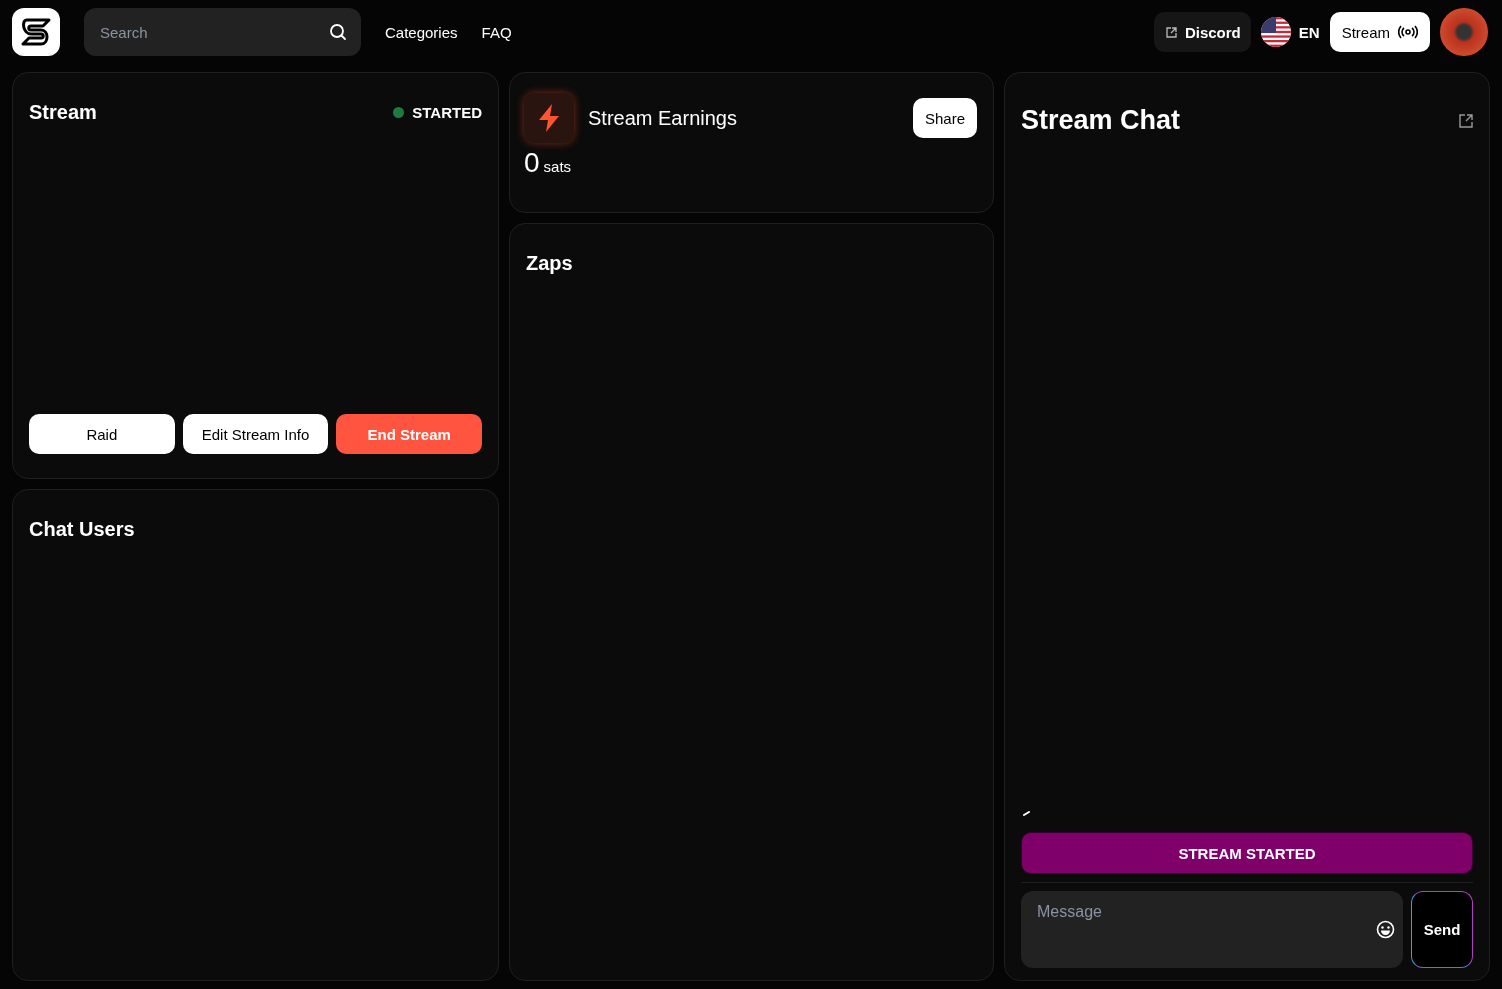 The height and width of the screenshot is (989, 1502). What do you see at coordinates (421, 32) in the screenshot?
I see `nav-link: Categories` at bounding box center [421, 32].